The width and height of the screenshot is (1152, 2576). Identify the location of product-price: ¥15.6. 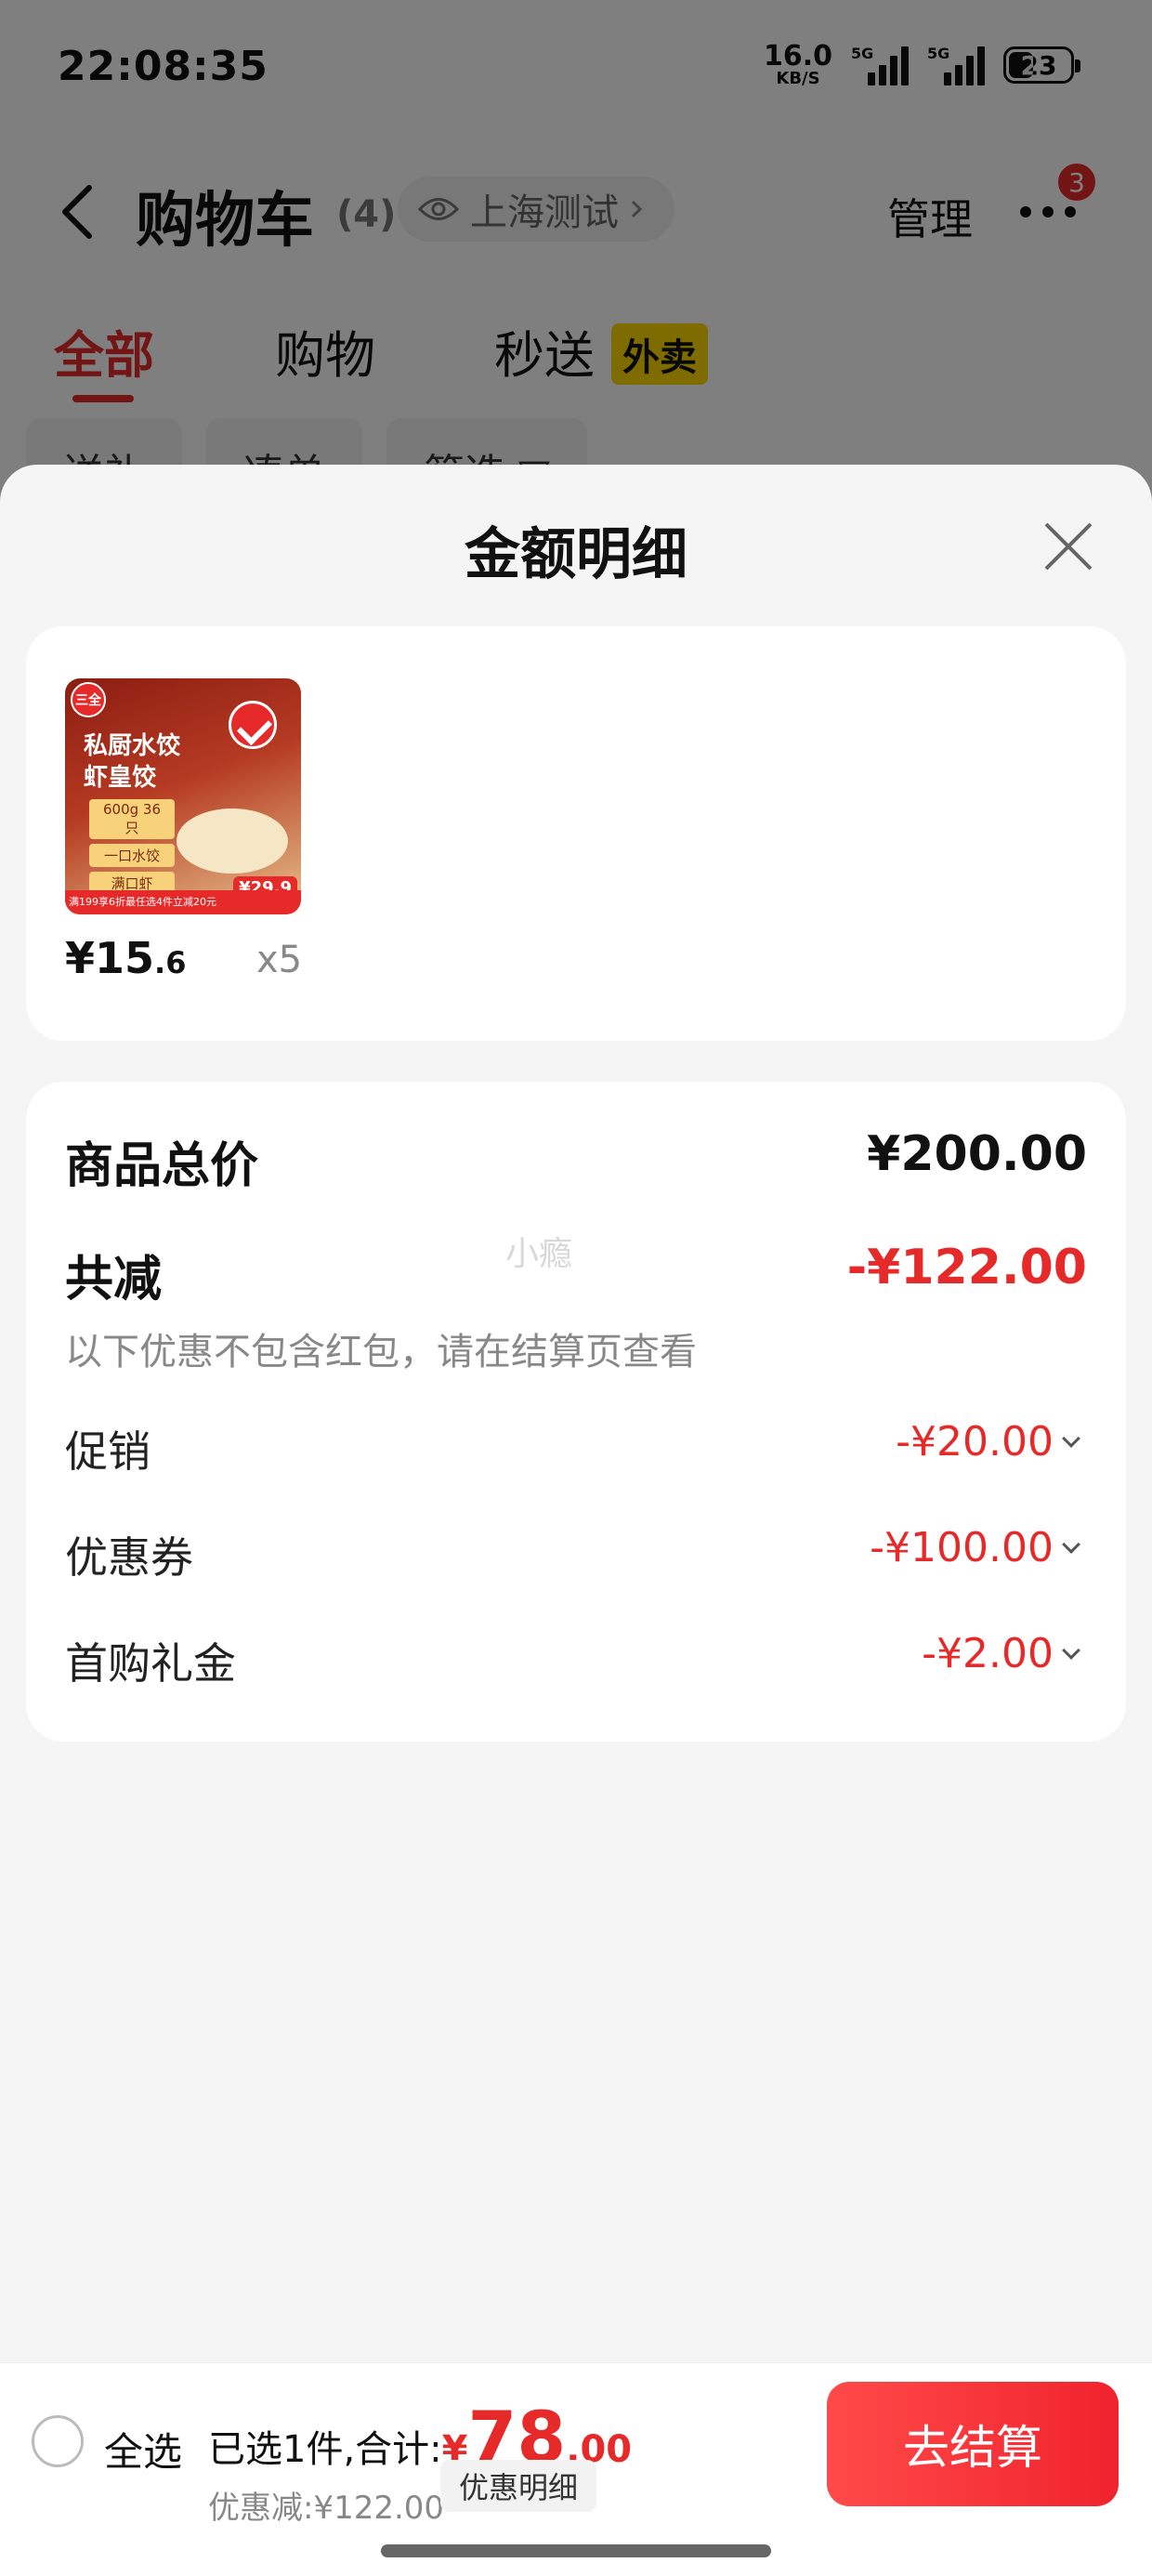
(126, 958).